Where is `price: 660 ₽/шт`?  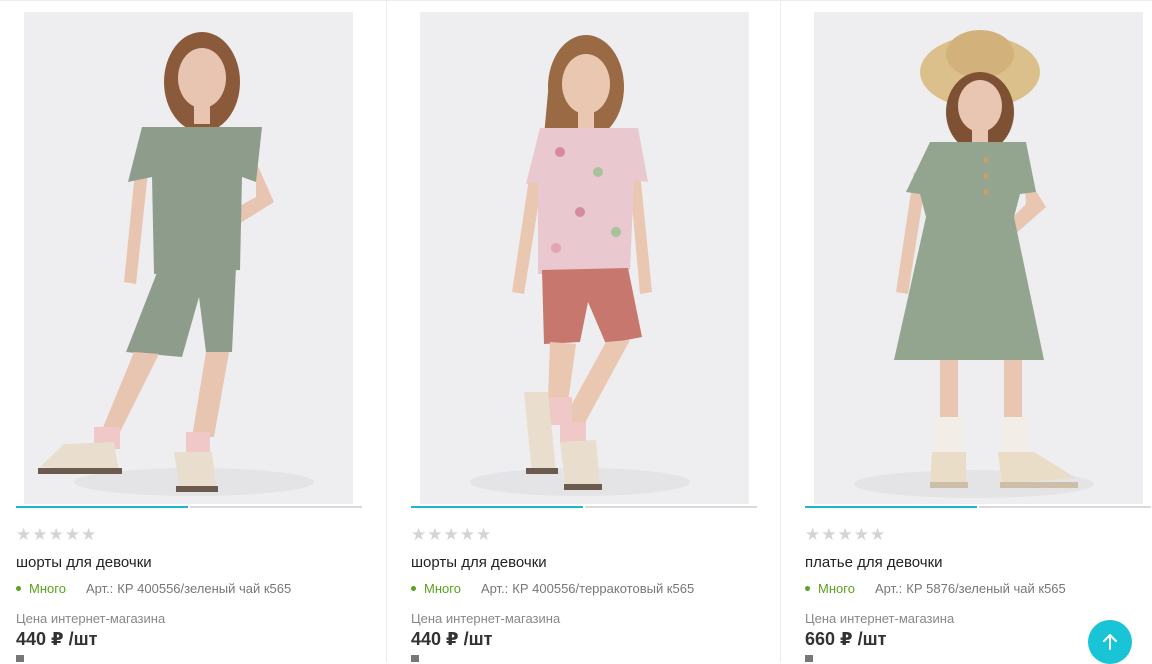 price: 660 ₽/шт is located at coordinates (848, 639).